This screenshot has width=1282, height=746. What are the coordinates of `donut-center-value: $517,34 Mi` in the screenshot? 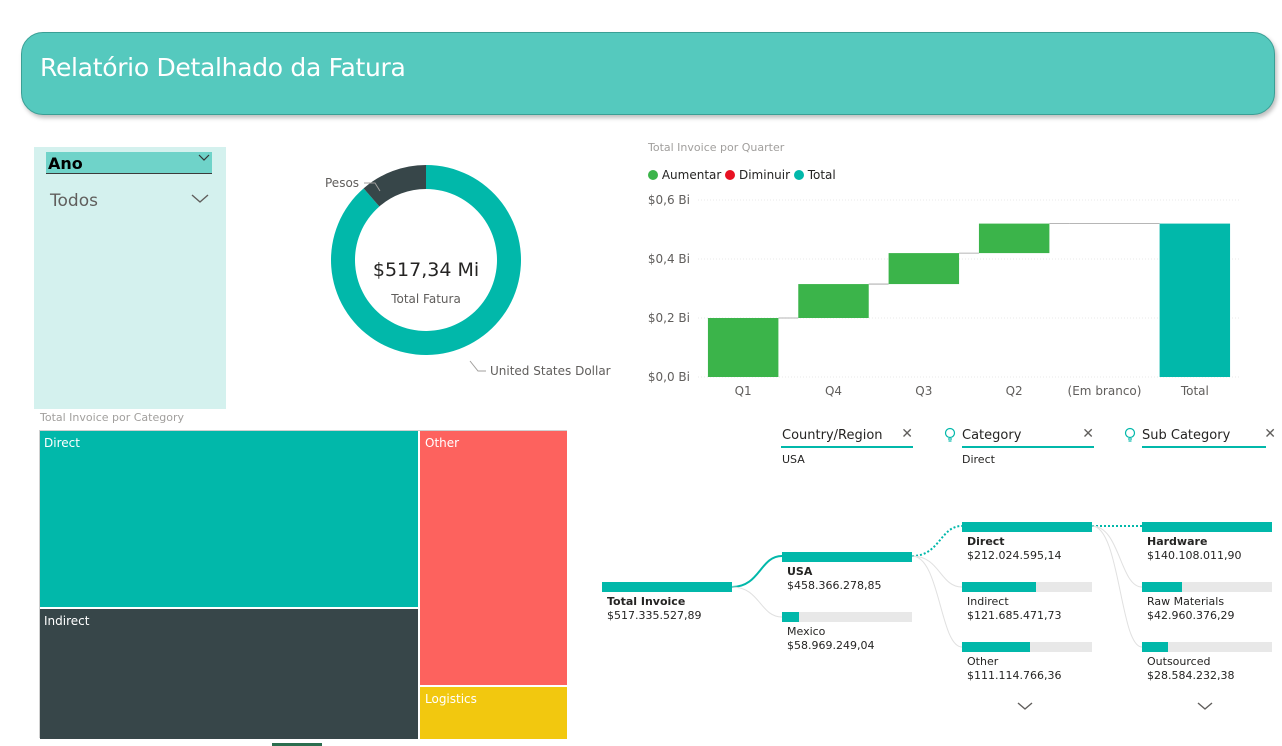 It's located at (426, 270).